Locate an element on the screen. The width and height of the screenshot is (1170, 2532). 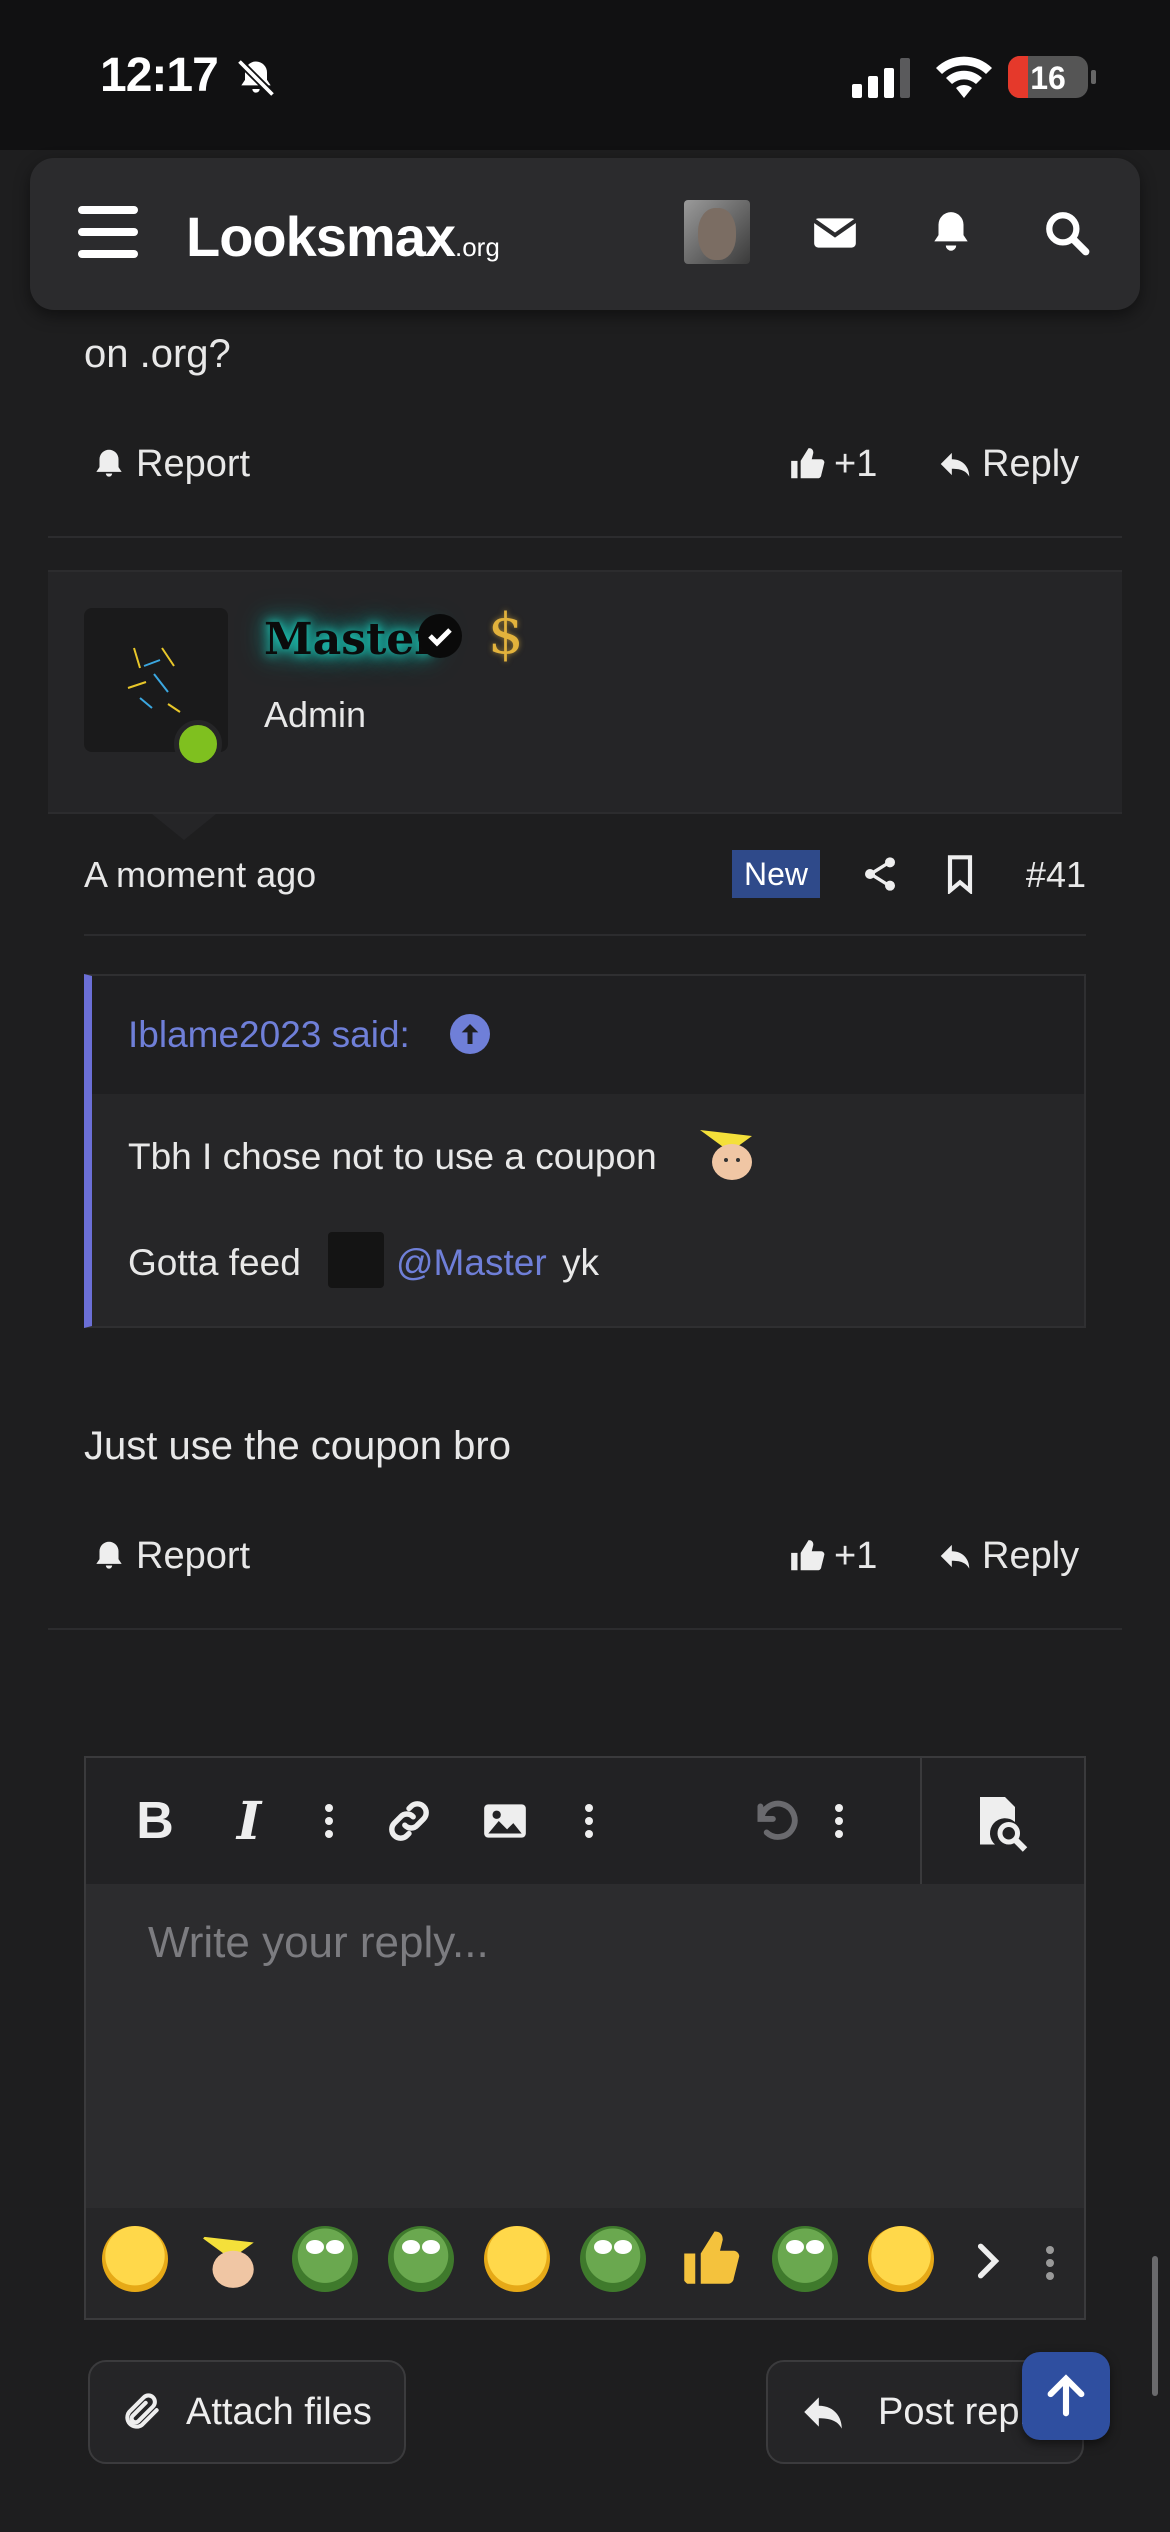
cellular-signal-icon is located at coordinates (881, 78).